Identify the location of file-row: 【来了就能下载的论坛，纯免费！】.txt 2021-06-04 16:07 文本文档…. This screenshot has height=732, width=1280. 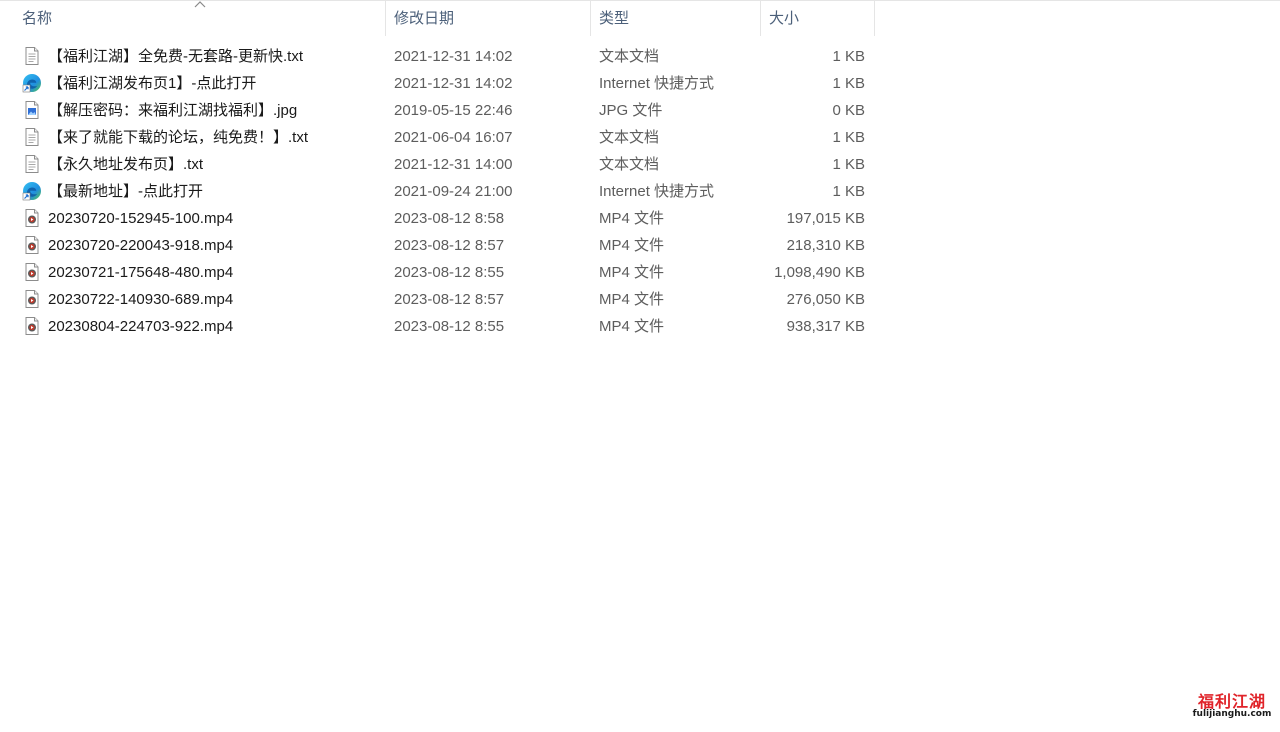
(440, 137).